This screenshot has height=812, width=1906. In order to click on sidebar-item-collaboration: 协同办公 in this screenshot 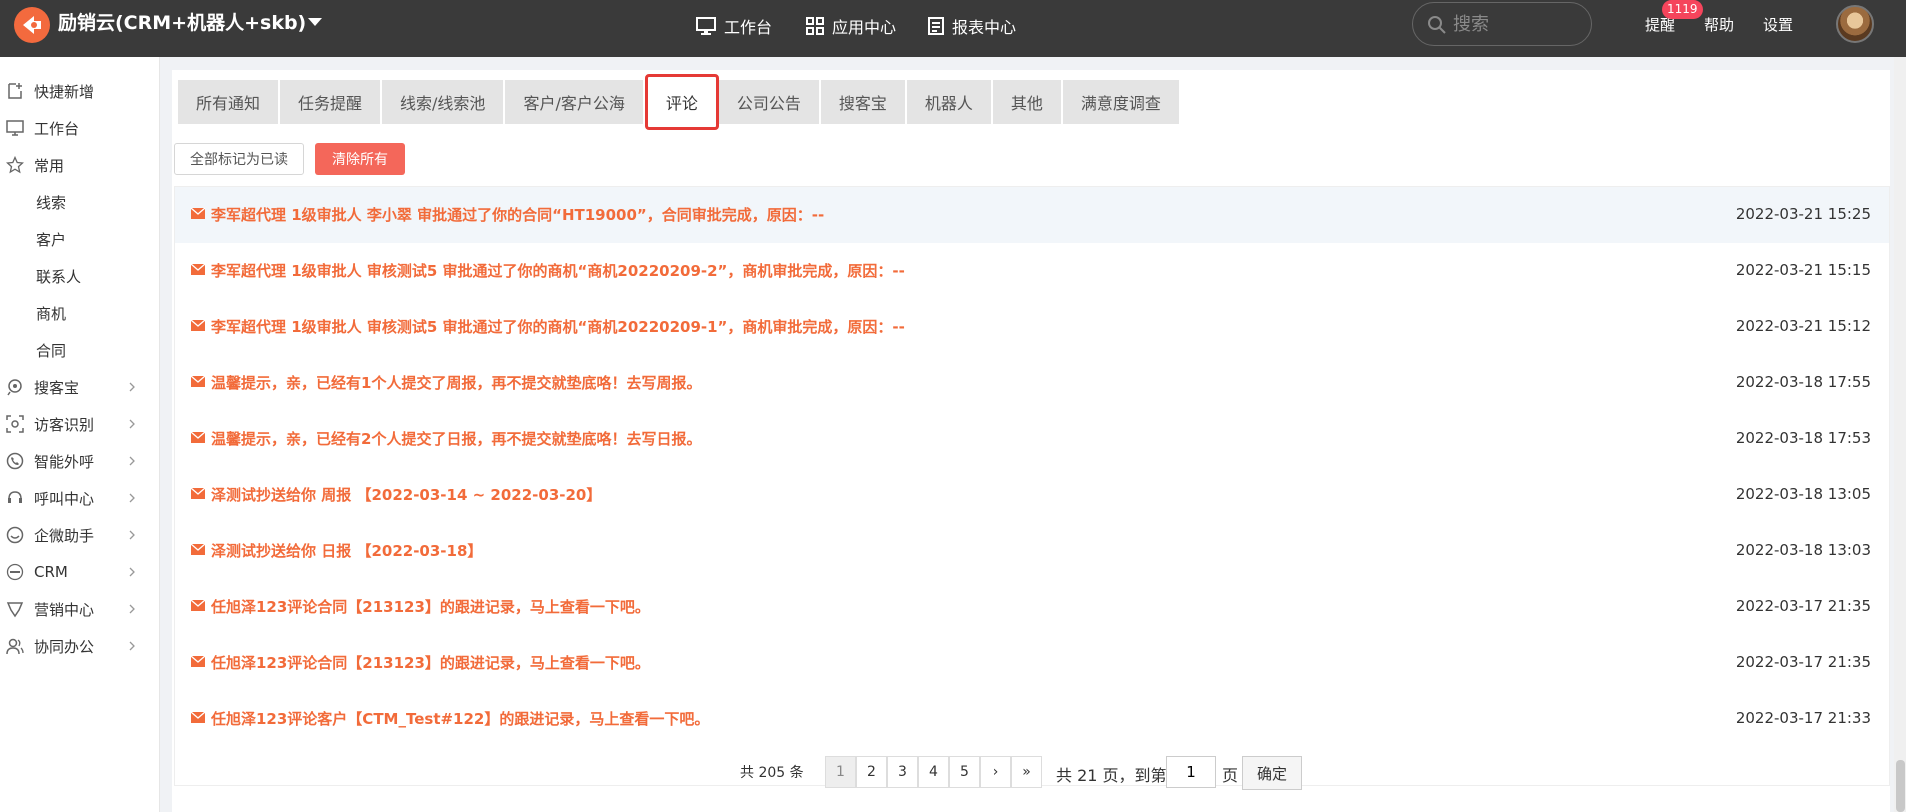, I will do `click(80, 646)`.